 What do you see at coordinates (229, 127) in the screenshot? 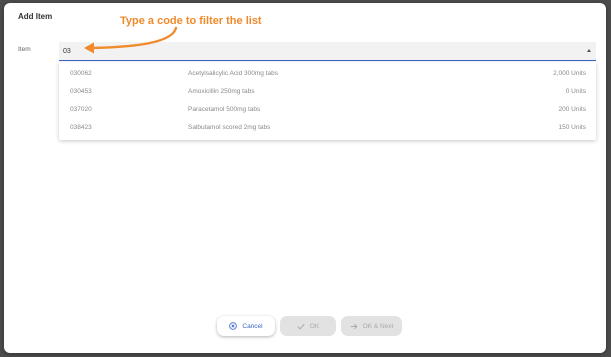
I see `item-description: Salbutamol scored 2mg tabs` at bounding box center [229, 127].